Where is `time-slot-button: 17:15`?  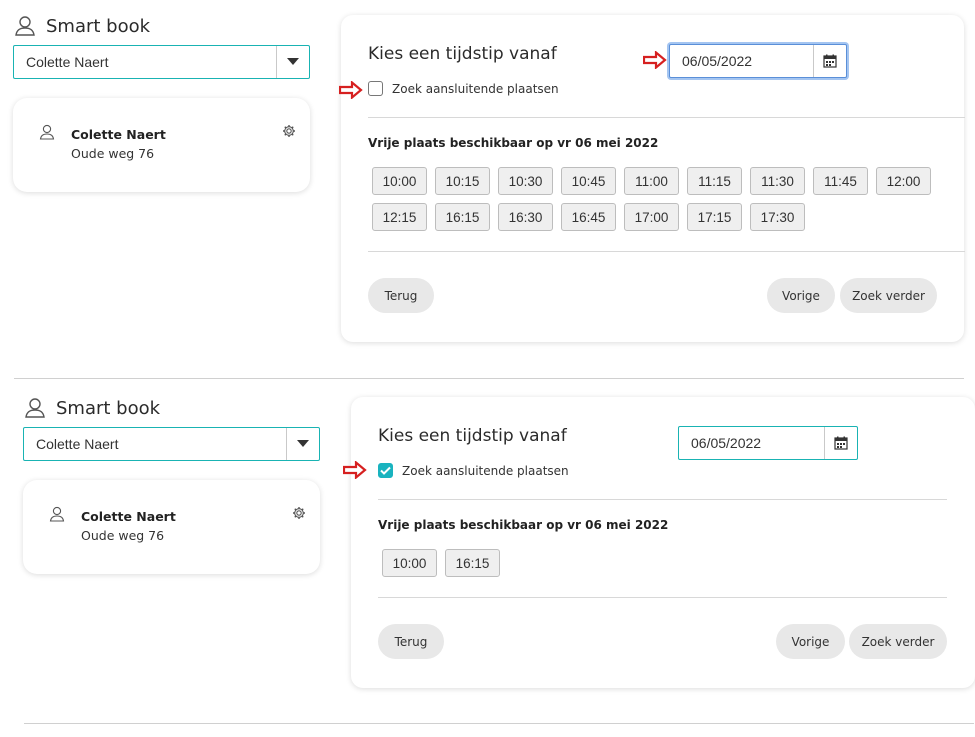
time-slot-button: 17:15 is located at coordinates (714, 217).